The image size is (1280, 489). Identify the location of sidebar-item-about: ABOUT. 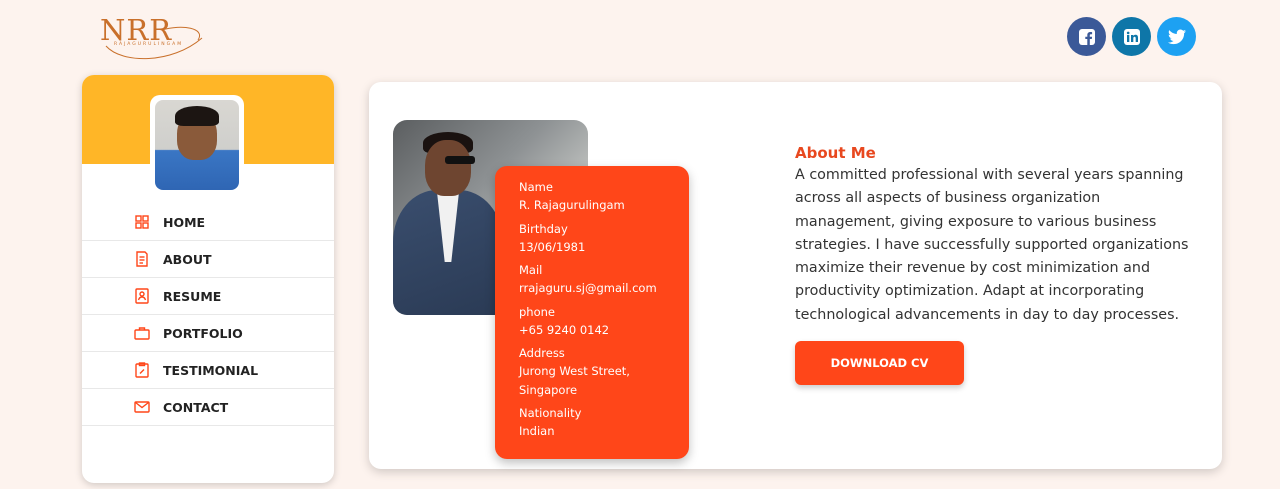
(208, 259).